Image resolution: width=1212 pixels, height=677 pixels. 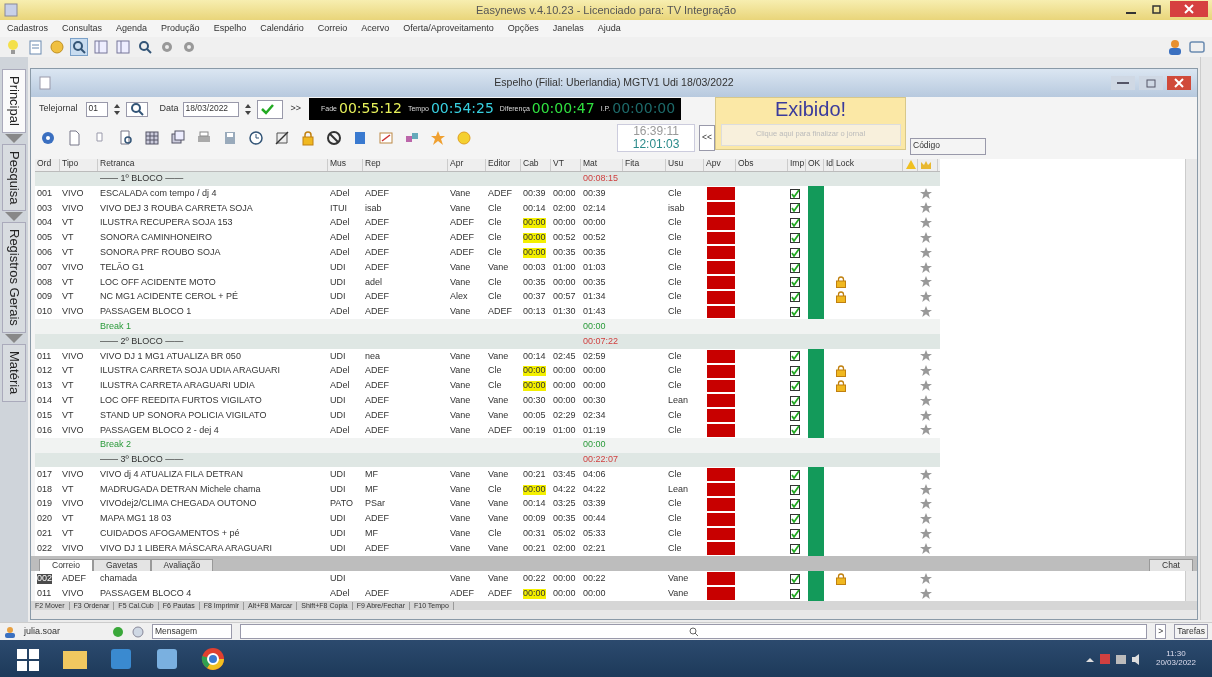 What do you see at coordinates (282, 28) in the screenshot?
I see `menu-item: Calendário` at bounding box center [282, 28].